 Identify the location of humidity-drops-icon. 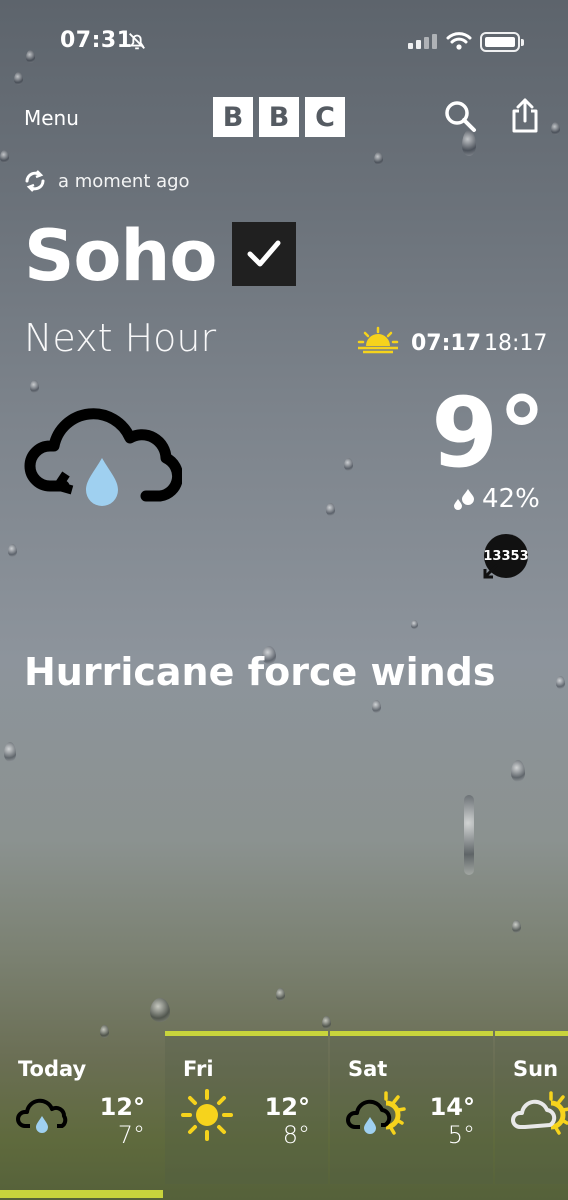
(464, 499).